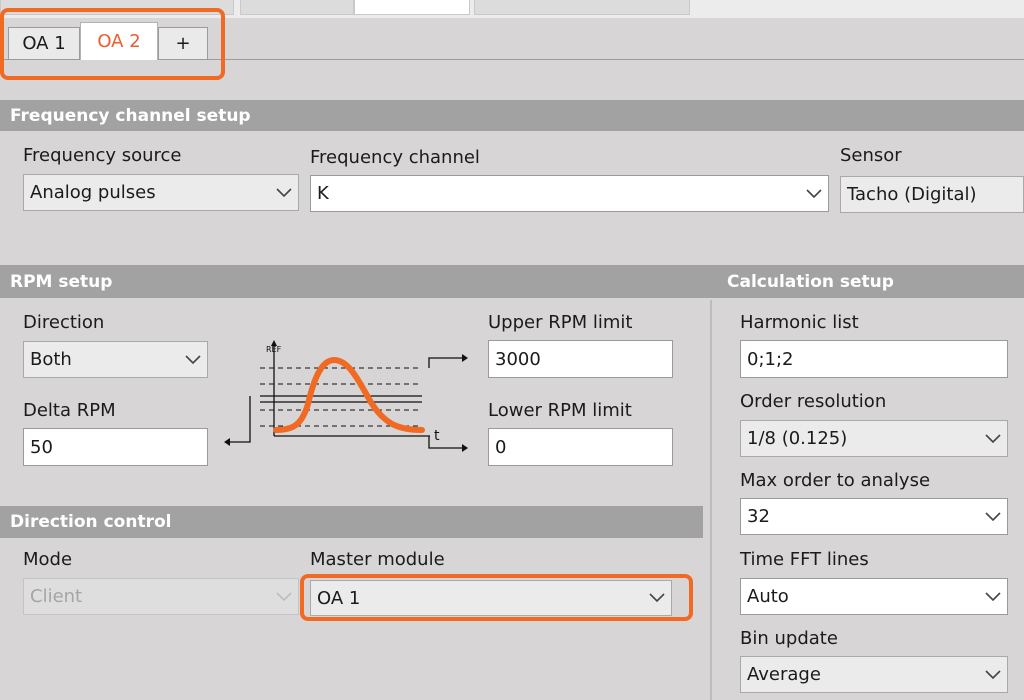  I want to click on master-module-value: OA 1, so click(339, 598).